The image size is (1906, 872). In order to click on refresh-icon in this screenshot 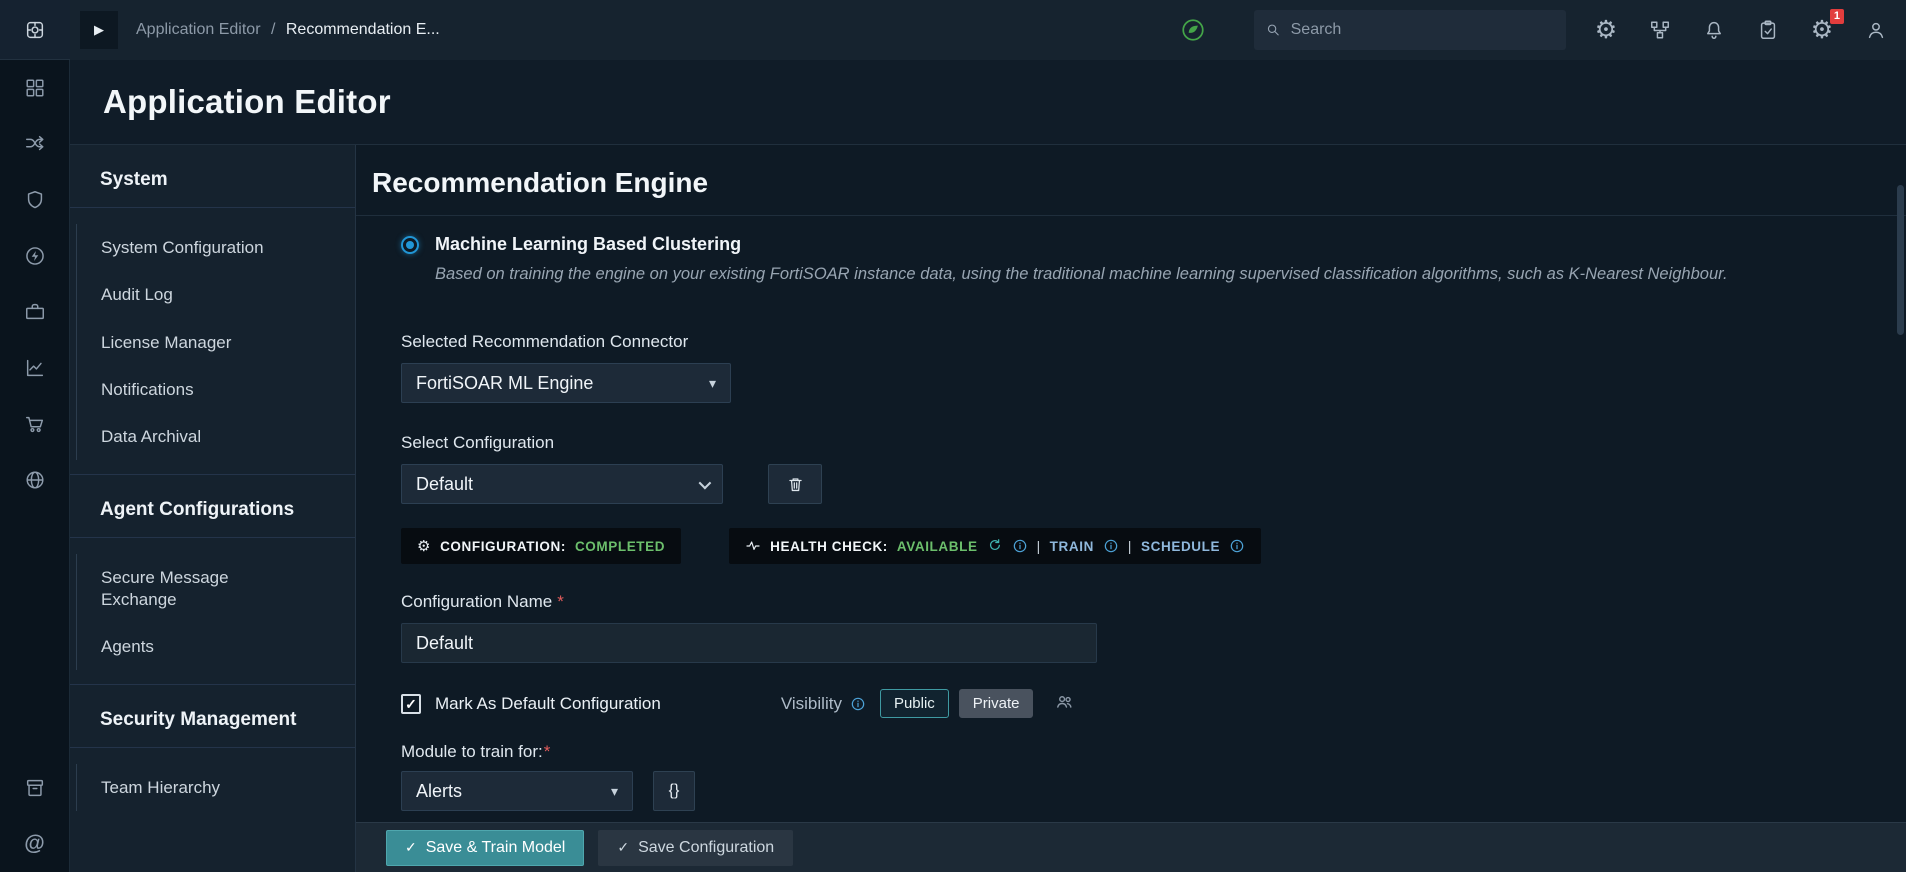, I will do `click(995, 546)`.